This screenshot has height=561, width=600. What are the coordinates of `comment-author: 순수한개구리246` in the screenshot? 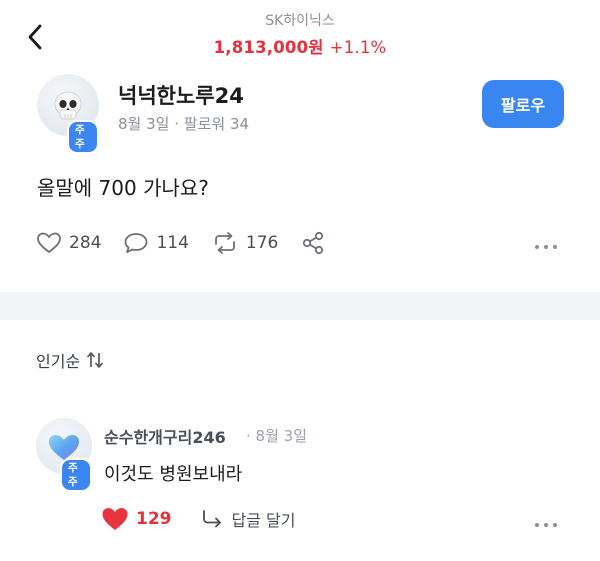 It's located at (165, 436).